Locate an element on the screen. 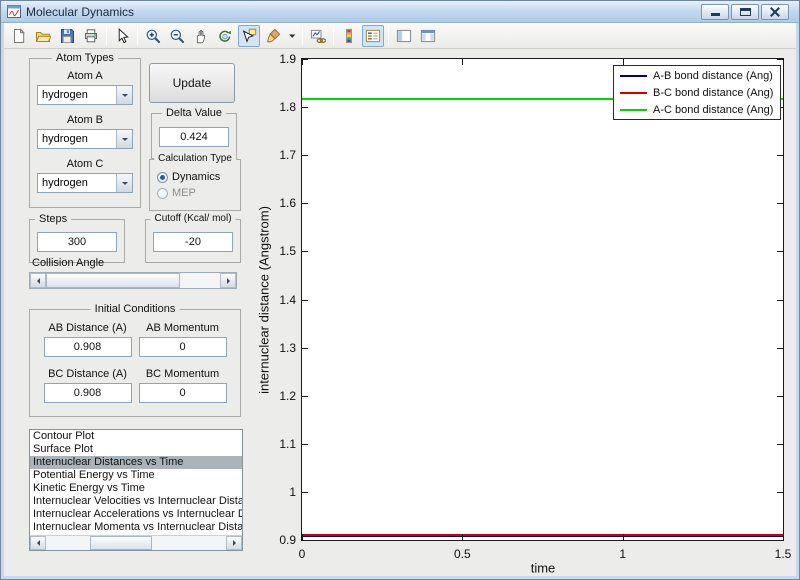  calc-type-options: Dynamics MEP is located at coordinates (195, 179).